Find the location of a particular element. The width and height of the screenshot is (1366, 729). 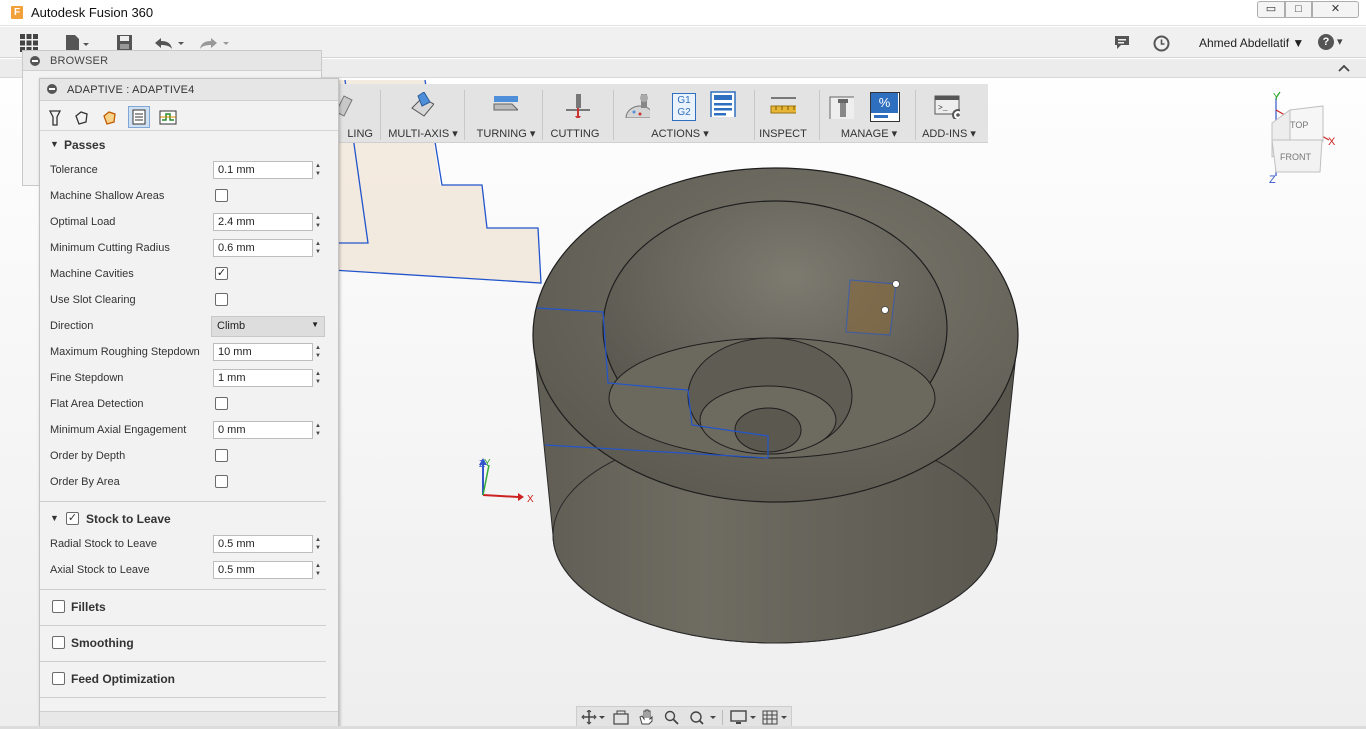

flat-area-detection-checkbox is located at coordinates (221, 403).